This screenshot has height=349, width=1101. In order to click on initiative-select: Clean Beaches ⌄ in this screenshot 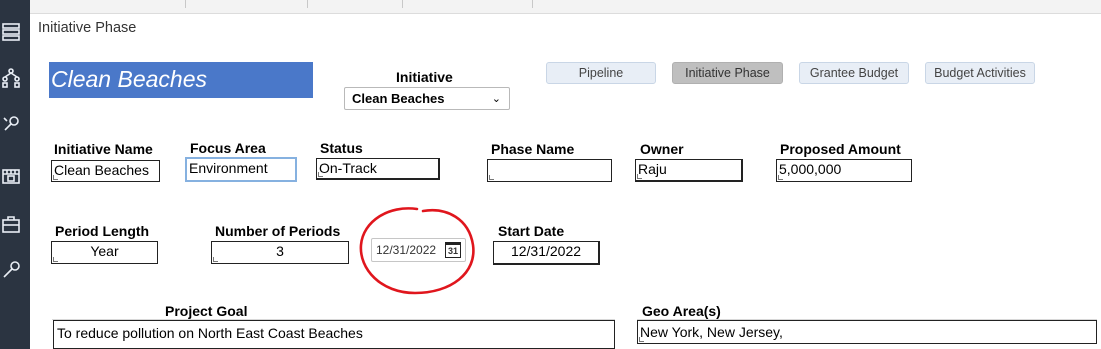, I will do `click(427, 98)`.